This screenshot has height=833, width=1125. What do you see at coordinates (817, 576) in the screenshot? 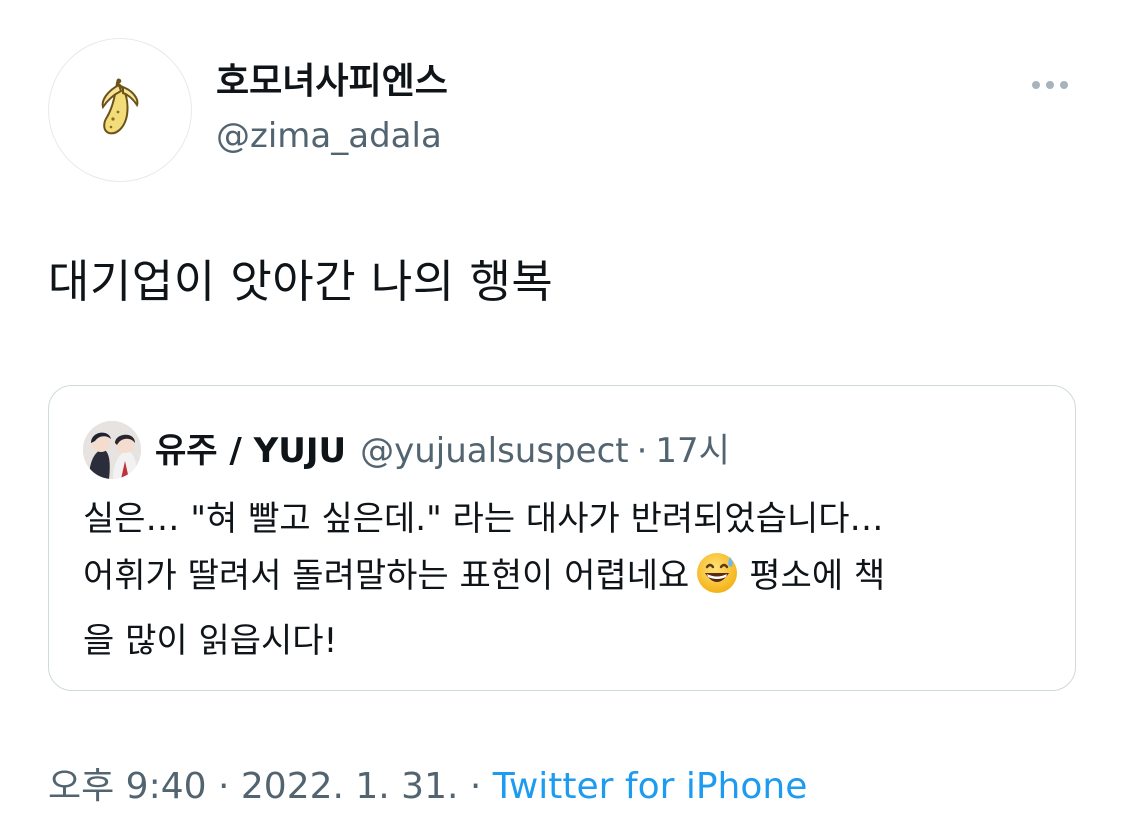
I see `quoted-text-segment: 평소에 책` at bounding box center [817, 576].